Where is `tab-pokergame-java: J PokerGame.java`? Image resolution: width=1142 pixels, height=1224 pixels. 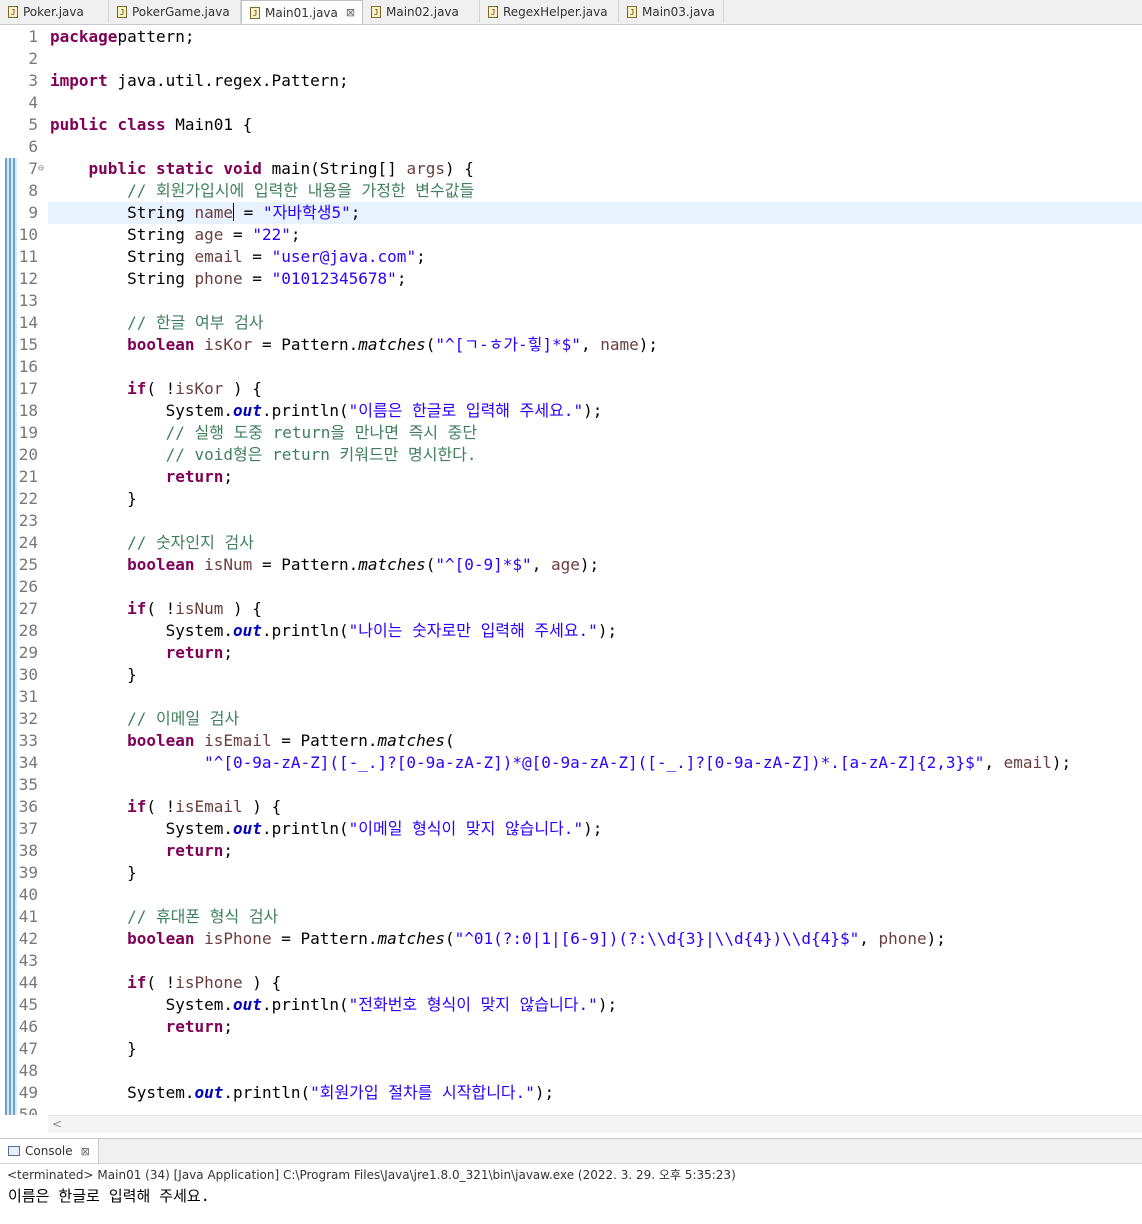 tab-pokergame-java: J PokerGame.java is located at coordinates (175, 11).